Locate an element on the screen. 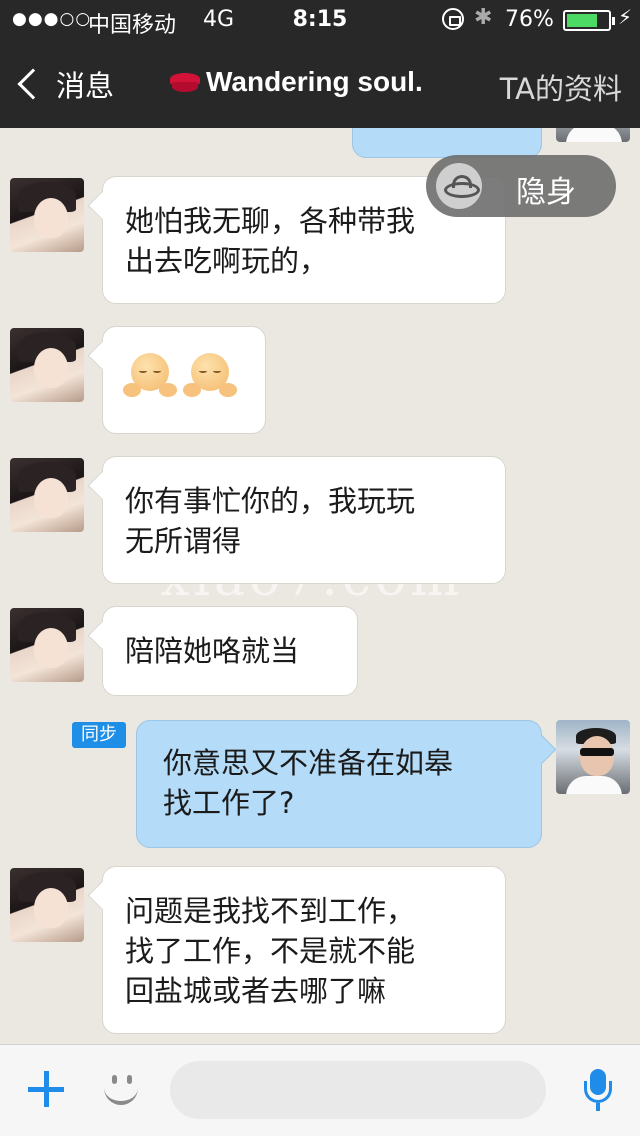 The height and width of the screenshot is (1136, 640). message-text: 你有事忙你的，我玩玩 无所谓得 is located at coordinates (270, 521).